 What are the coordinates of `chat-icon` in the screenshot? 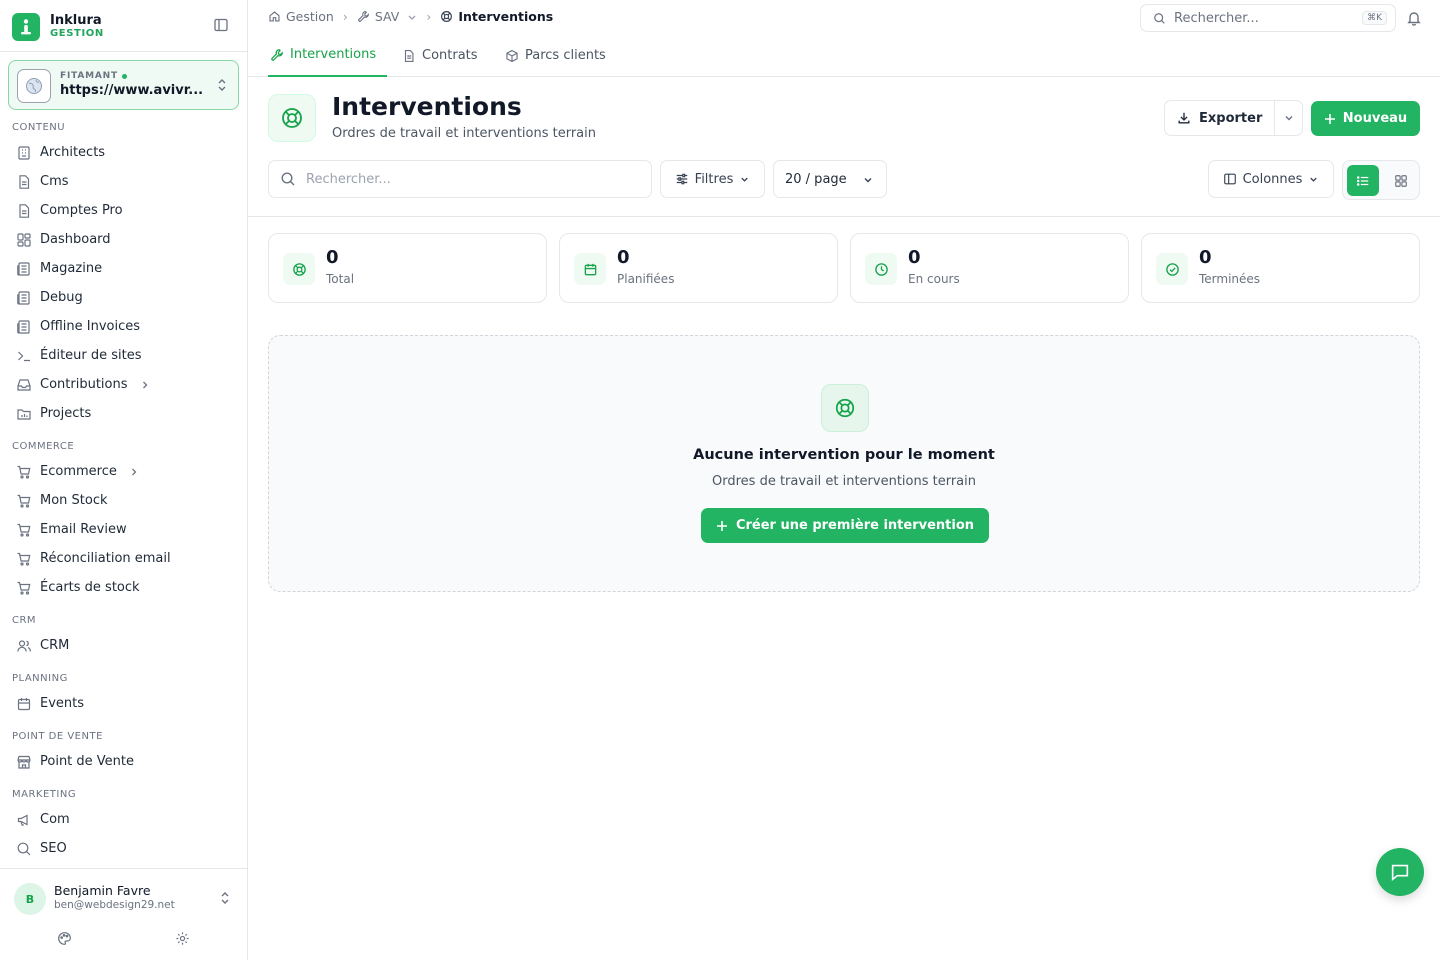 It's located at (1400, 873).